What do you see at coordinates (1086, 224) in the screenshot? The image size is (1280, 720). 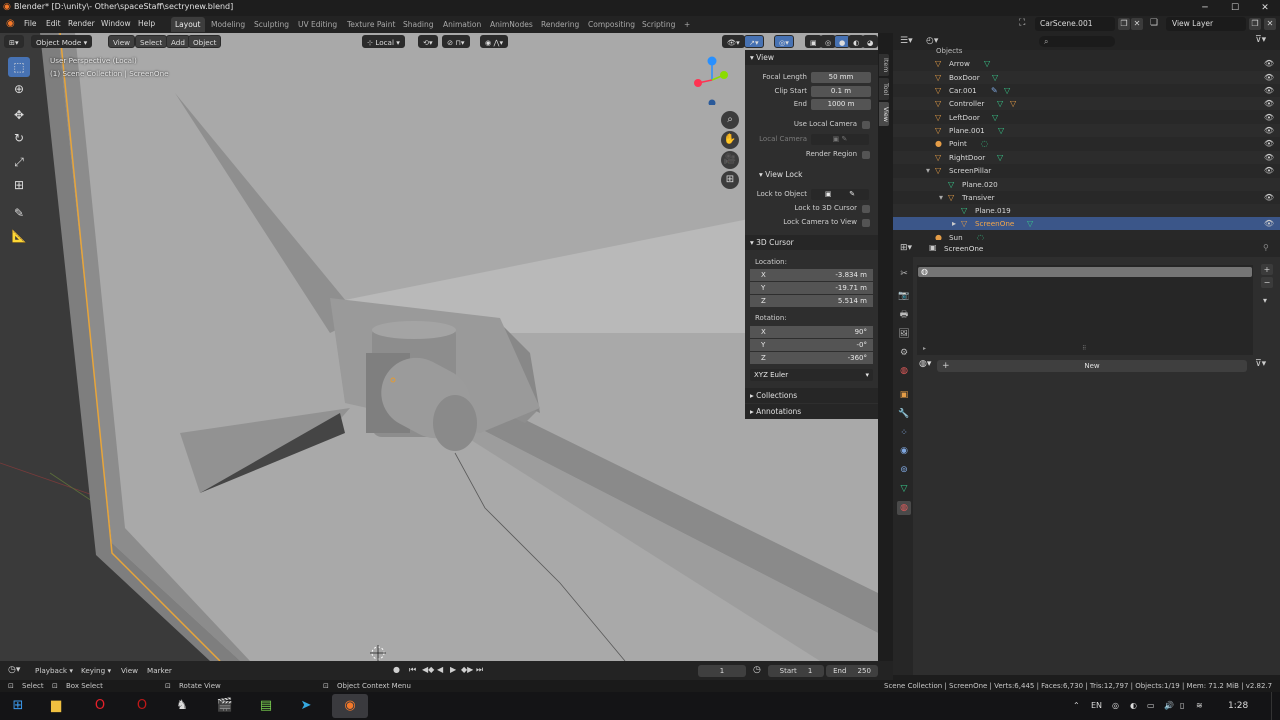 I see `outliner-row-screenone: ▸ ▽ ScreenOne ▽ 👁` at bounding box center [1086, 224].